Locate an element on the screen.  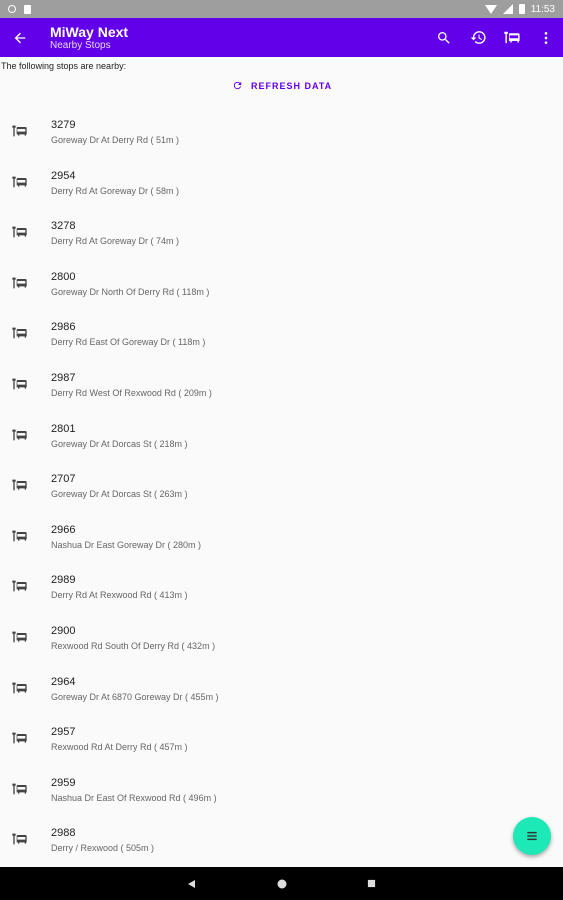
stop-number: 2986 is located at coordinates (63, 327).